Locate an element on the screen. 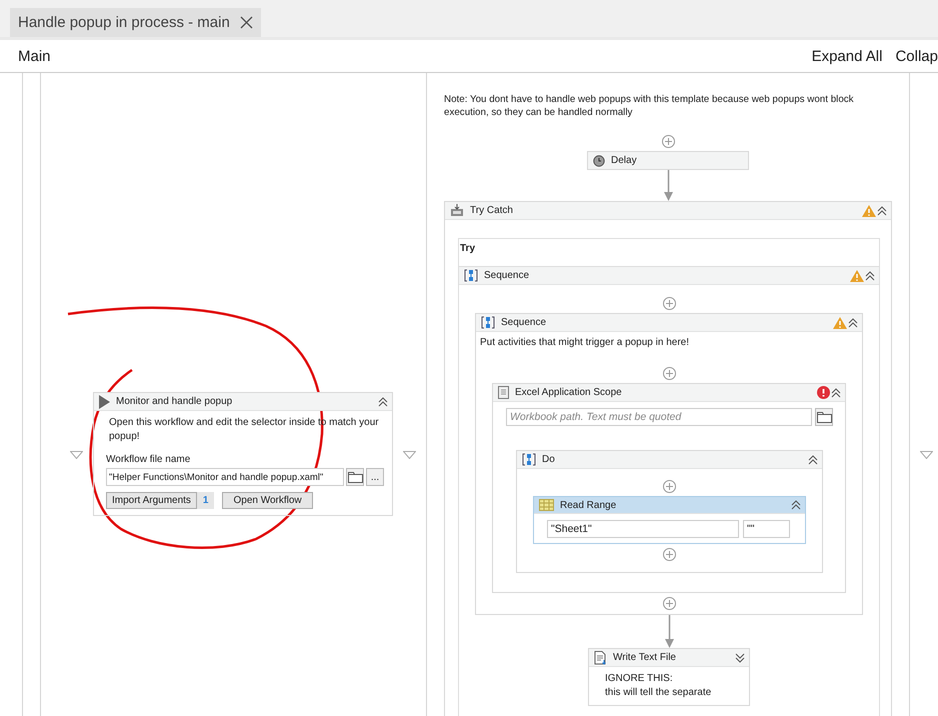 This screenshot has width=938, height=716. close-icon is located at coordinates (246, 22).